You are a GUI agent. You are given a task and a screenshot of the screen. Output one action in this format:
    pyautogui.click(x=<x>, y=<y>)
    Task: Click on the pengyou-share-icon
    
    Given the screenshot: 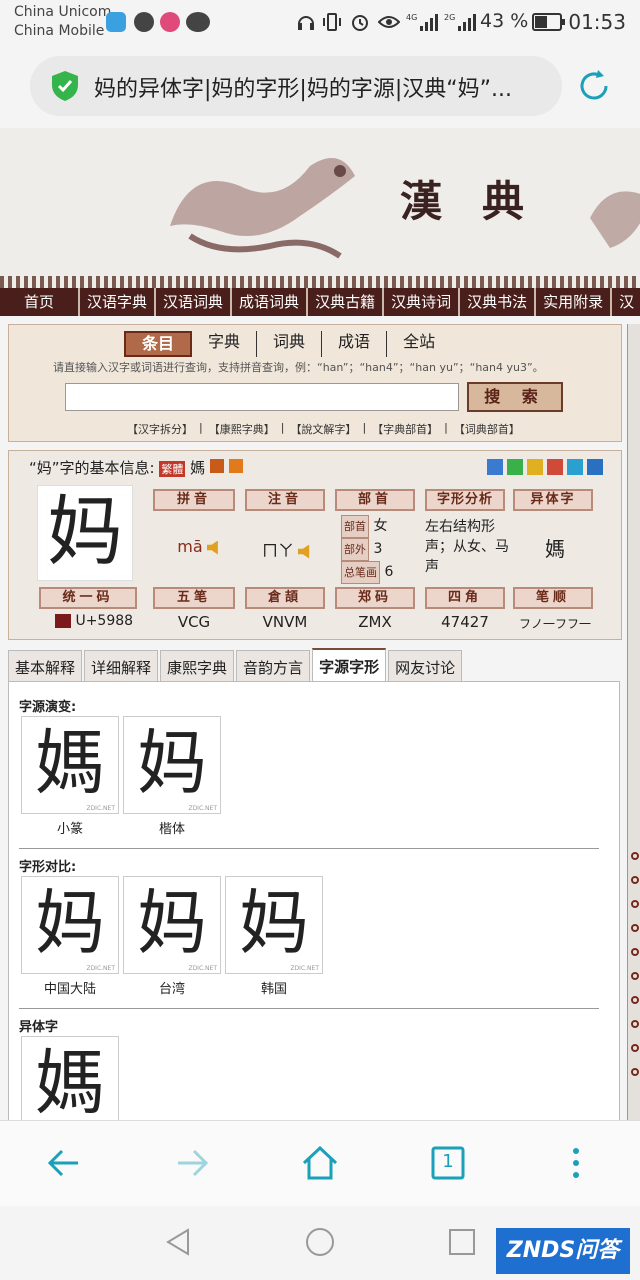 What is the action you would take?
    pyautogui.click(x=575, y=467)
    